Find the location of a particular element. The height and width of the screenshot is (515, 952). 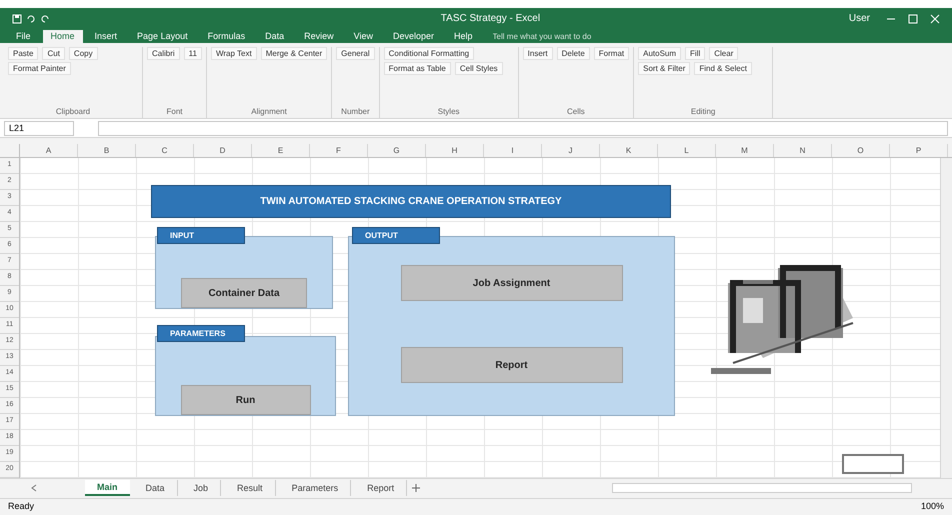

ribbon-tab: Help is located at coordinates (463, 36).